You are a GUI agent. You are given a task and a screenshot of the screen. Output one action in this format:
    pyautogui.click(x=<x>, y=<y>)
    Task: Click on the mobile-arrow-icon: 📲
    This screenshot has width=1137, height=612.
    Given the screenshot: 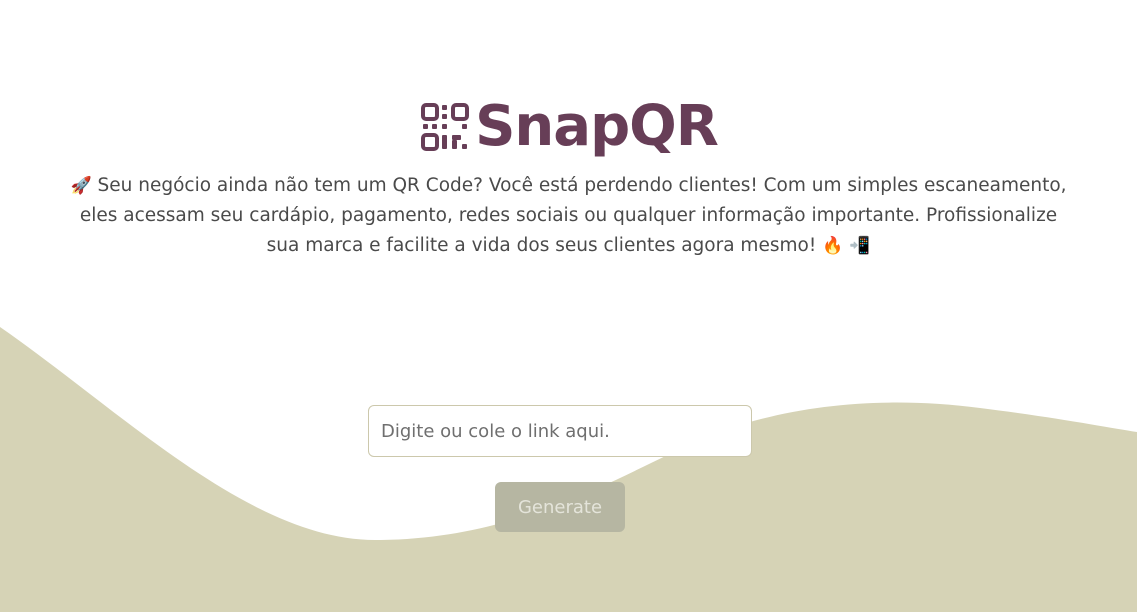 What is the action you would take?
    pyautogui.click(x=860, y=246)
    